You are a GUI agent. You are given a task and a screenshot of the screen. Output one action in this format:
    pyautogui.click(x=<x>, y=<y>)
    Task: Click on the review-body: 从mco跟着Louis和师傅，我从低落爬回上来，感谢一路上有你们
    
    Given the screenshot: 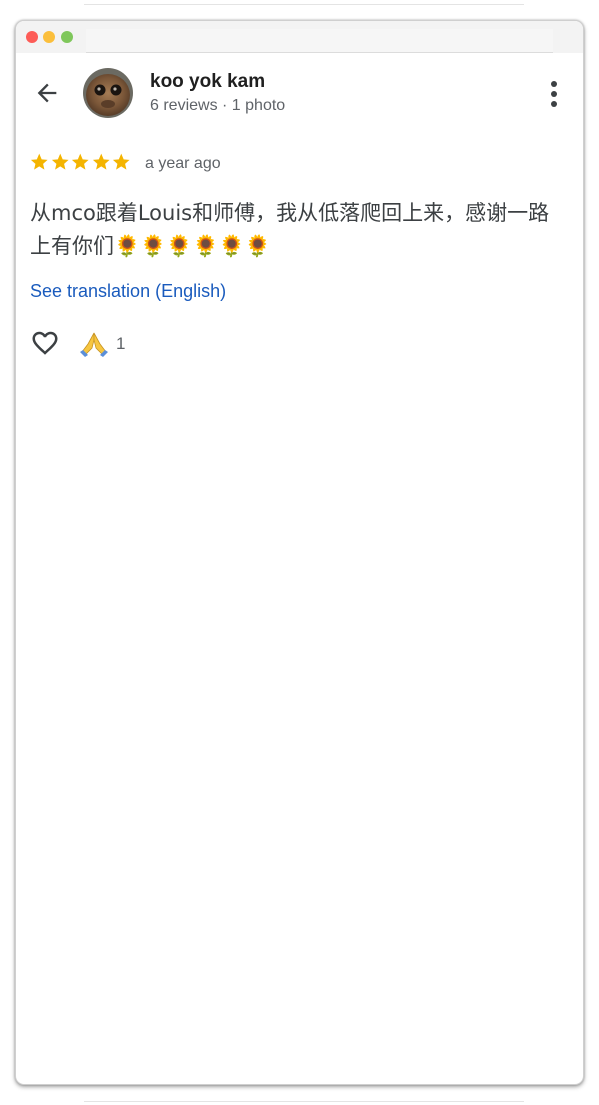 What is the action you would take?
    pyautogui.click(x=290, y=229)
    